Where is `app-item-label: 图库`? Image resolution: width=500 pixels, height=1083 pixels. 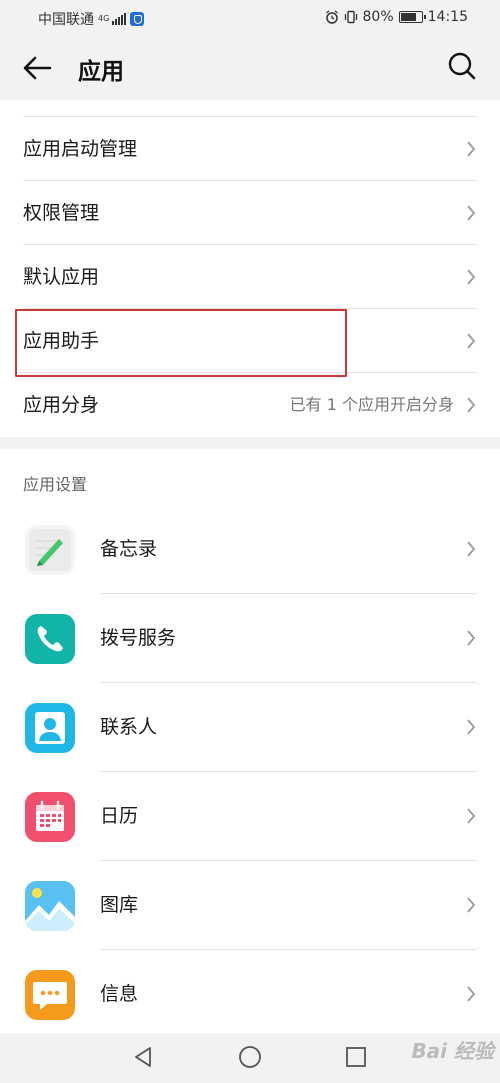
app-item-label: 图库 is located at coordinates (119, 905).